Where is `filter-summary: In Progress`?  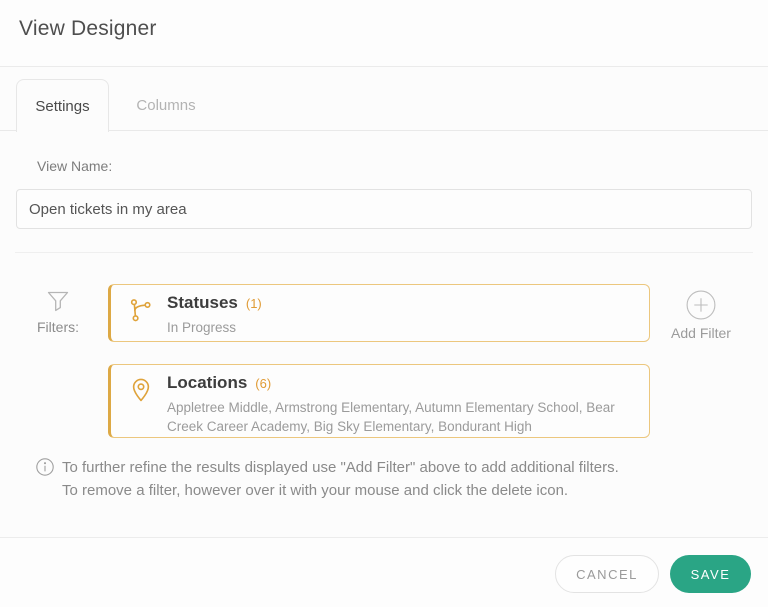
filter-summary: In Progress is located at coordinates (202, 327).